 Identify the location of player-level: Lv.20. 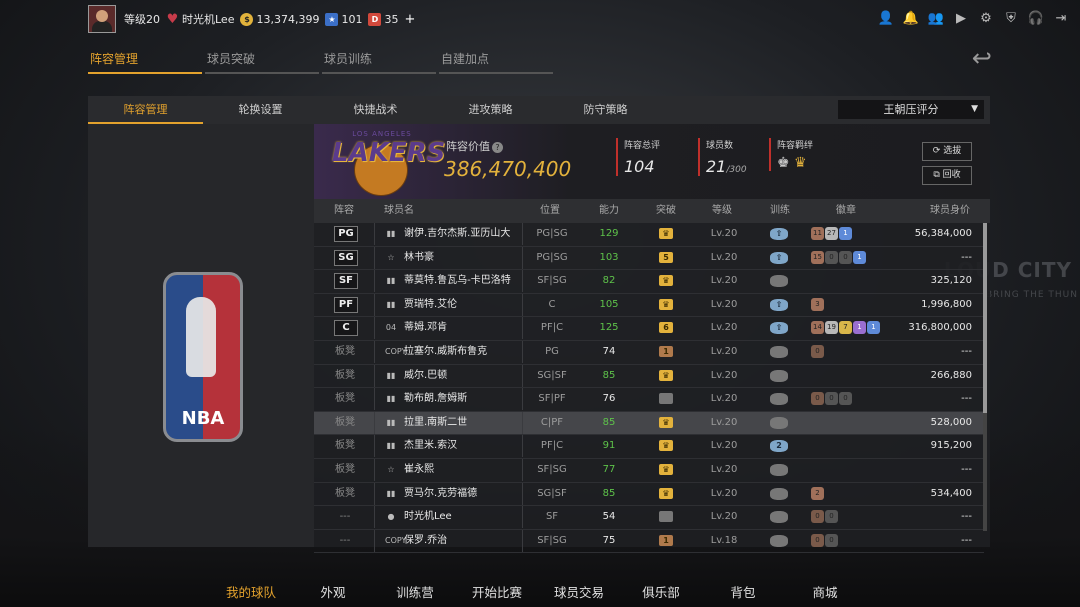
(724, 351).